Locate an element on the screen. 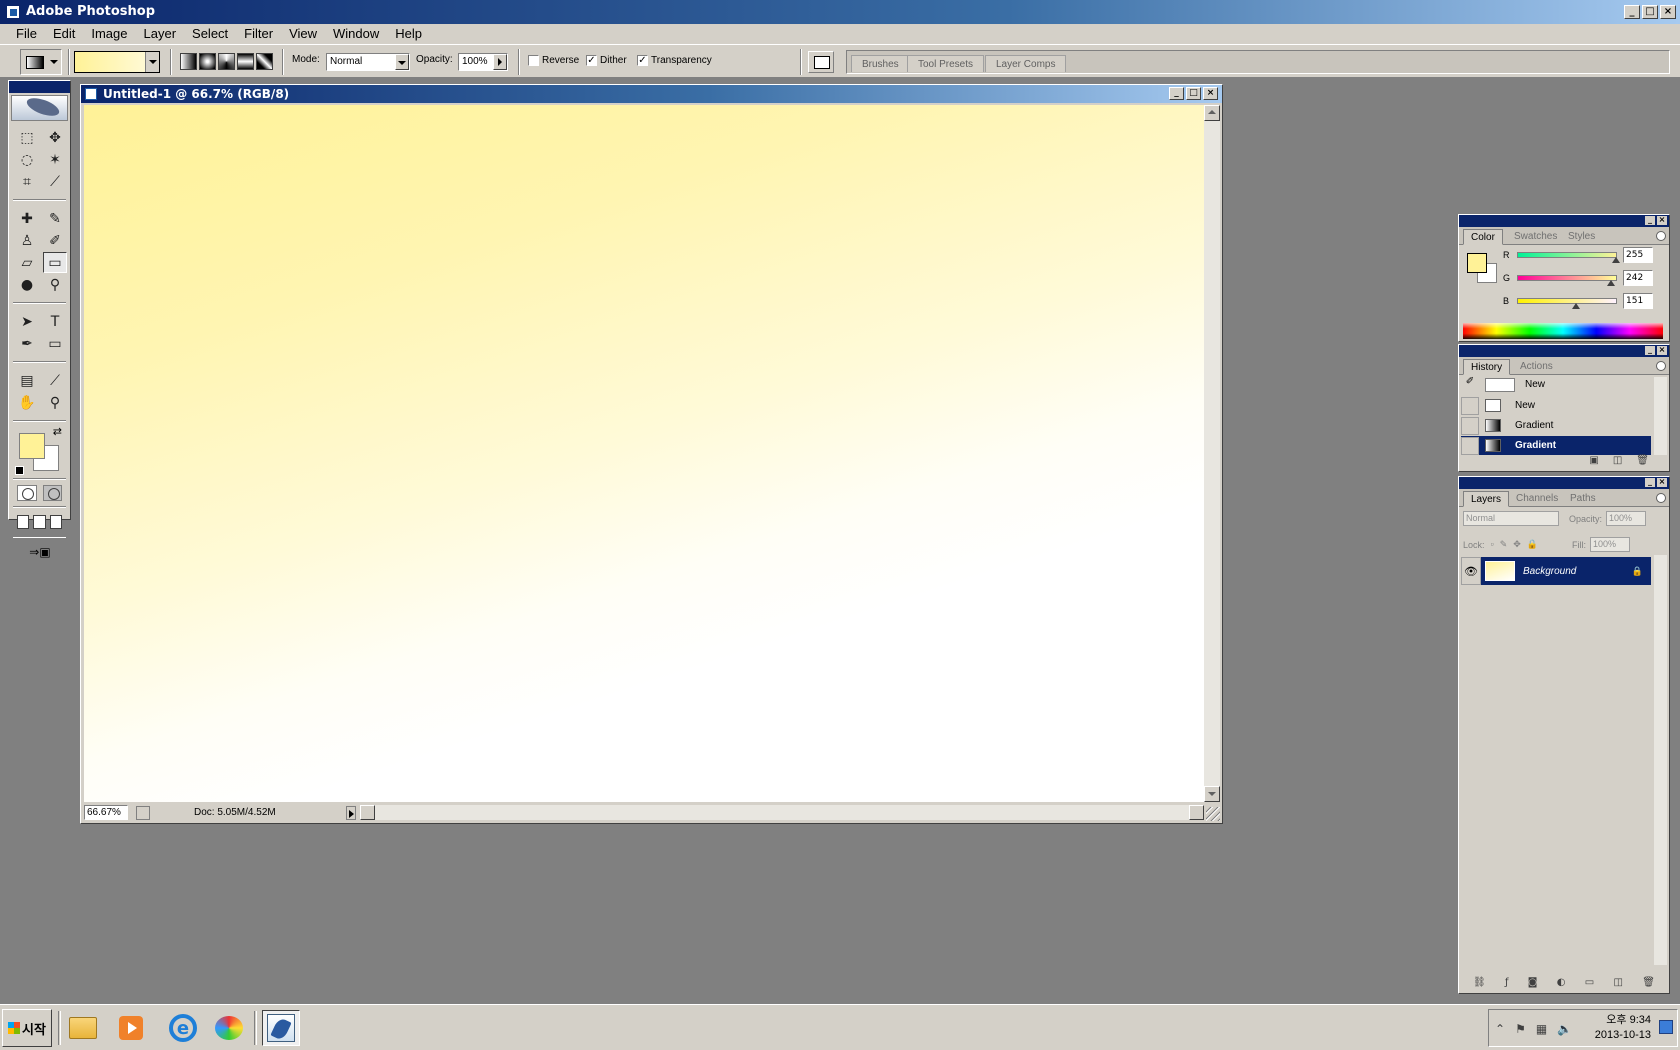 The height and width of the screenshot is (1050, 1680). layer-body: Background 🔒 is located at coordinates (1566, 571).